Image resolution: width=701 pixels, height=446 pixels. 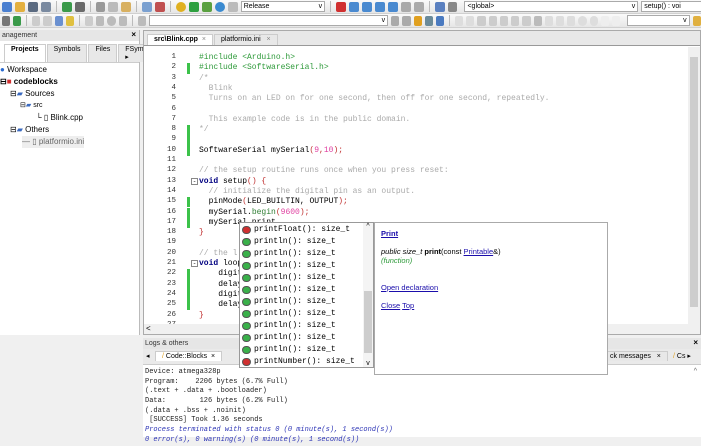 What do you see at coordinates (593, 20) in the screenshot?
I see `zoom-out-icon` at bounding box center [593, 20].